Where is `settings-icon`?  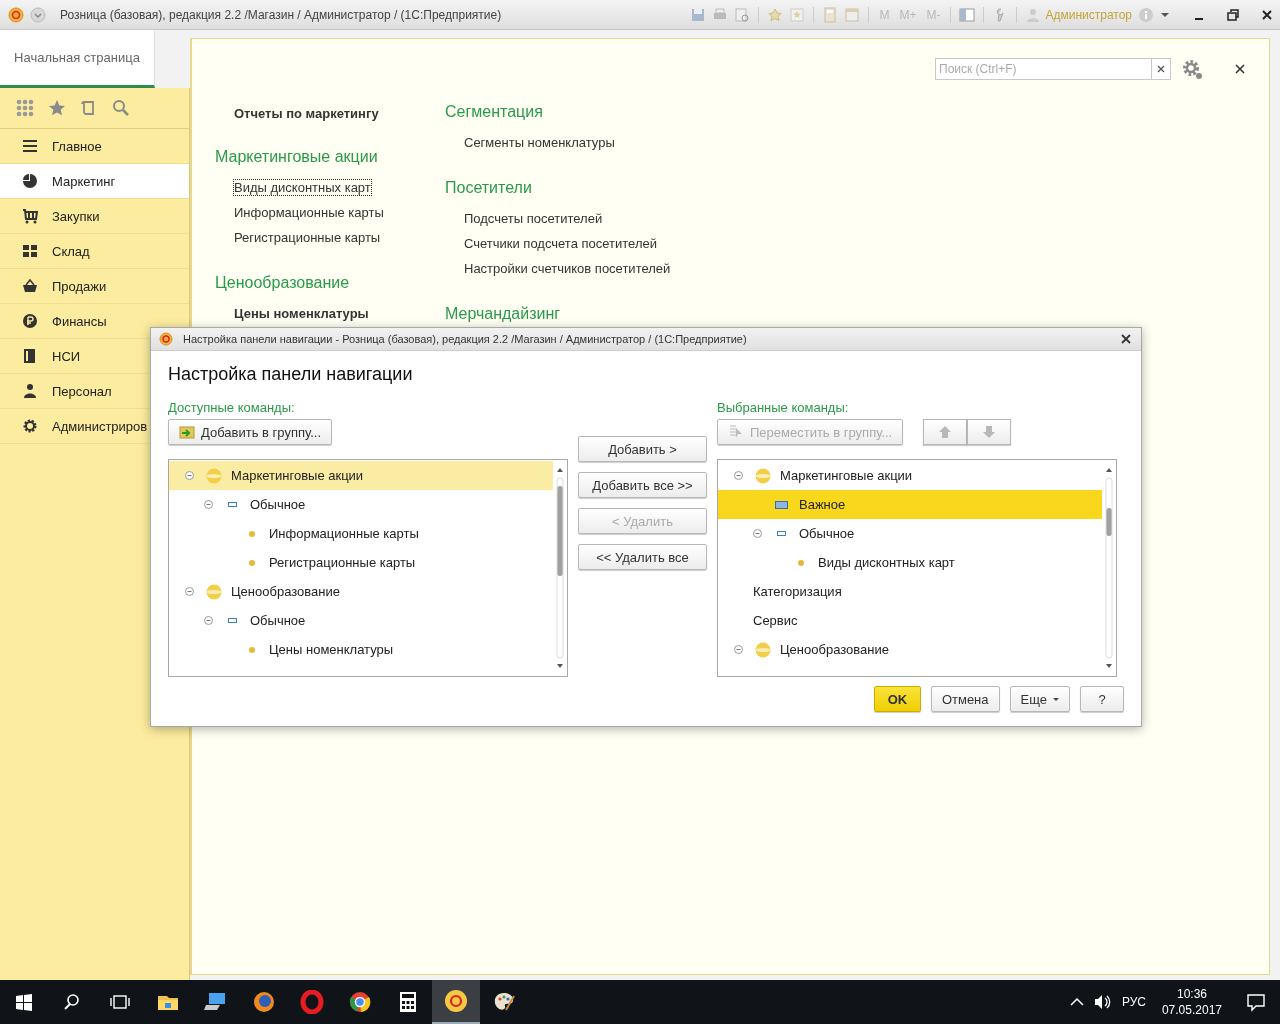 settings-icon is located at coordinates (1192, 69).